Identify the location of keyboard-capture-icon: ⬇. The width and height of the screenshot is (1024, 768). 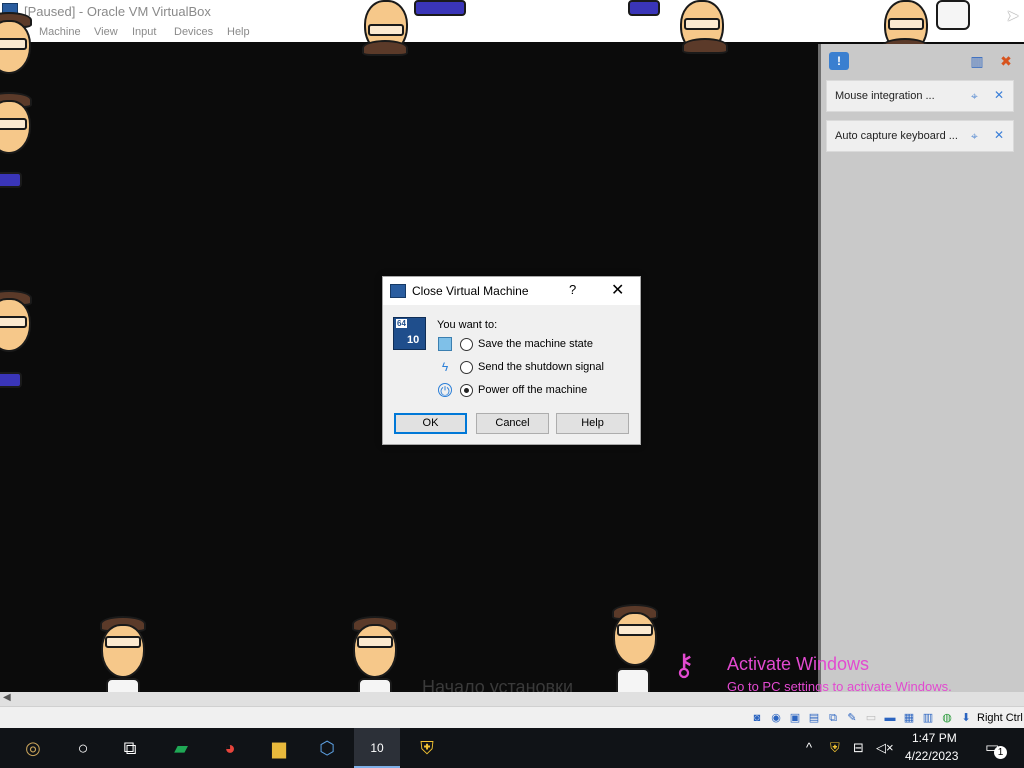
(966, 718).